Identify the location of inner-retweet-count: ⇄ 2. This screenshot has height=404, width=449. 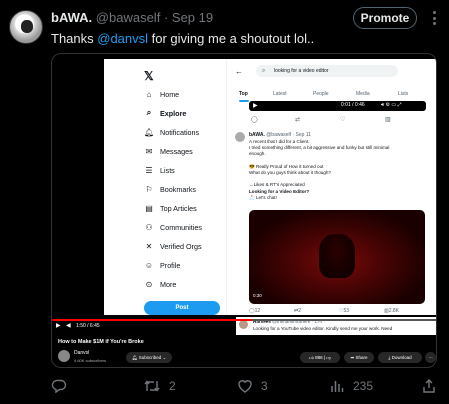
(297, 311).